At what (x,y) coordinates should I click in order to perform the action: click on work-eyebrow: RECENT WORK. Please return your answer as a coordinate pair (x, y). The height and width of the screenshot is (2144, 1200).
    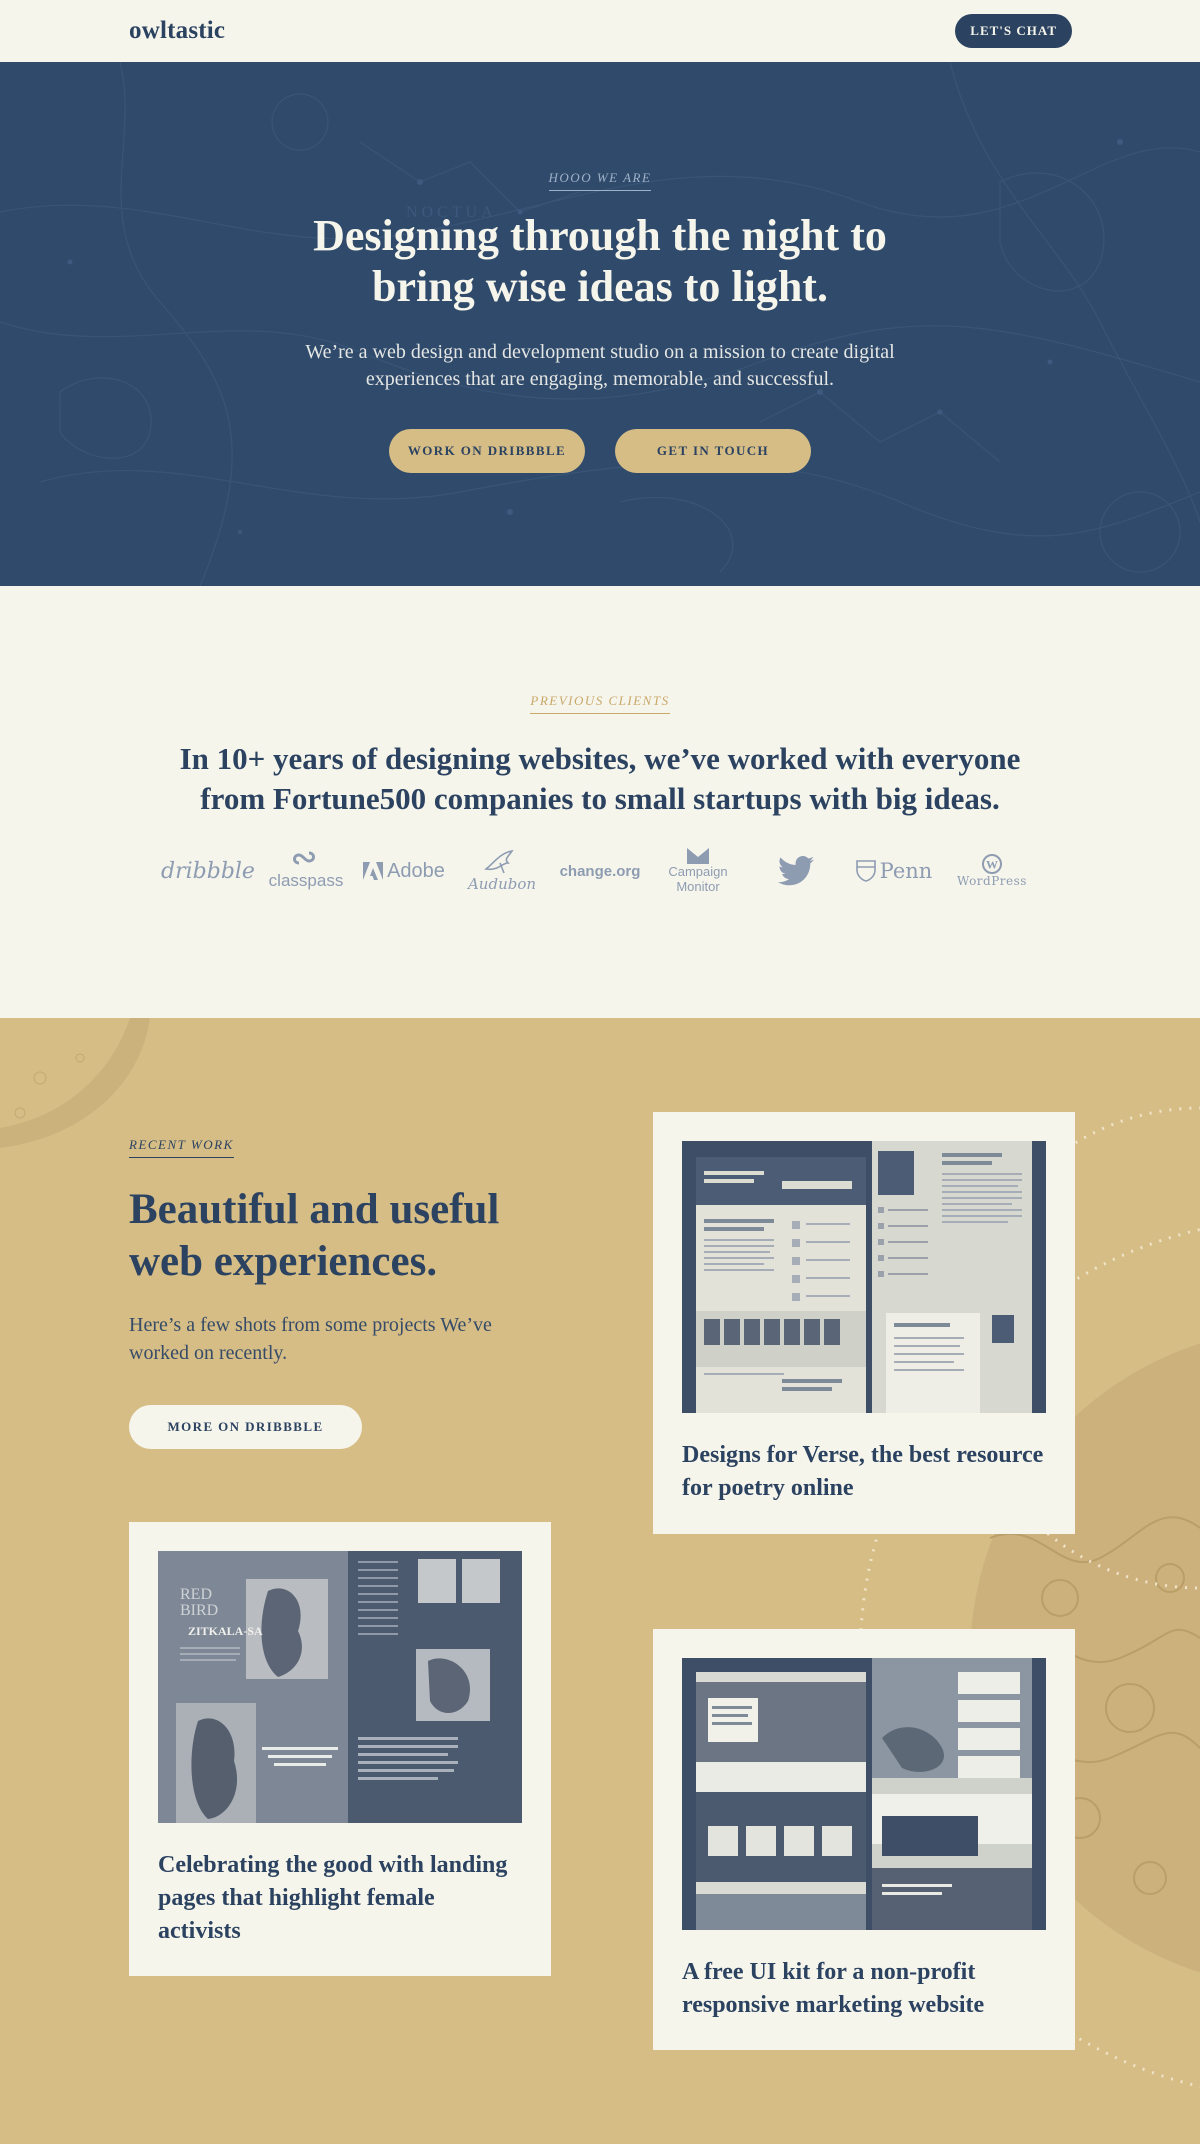
    Looking at the image, I should click on (181, 1147).